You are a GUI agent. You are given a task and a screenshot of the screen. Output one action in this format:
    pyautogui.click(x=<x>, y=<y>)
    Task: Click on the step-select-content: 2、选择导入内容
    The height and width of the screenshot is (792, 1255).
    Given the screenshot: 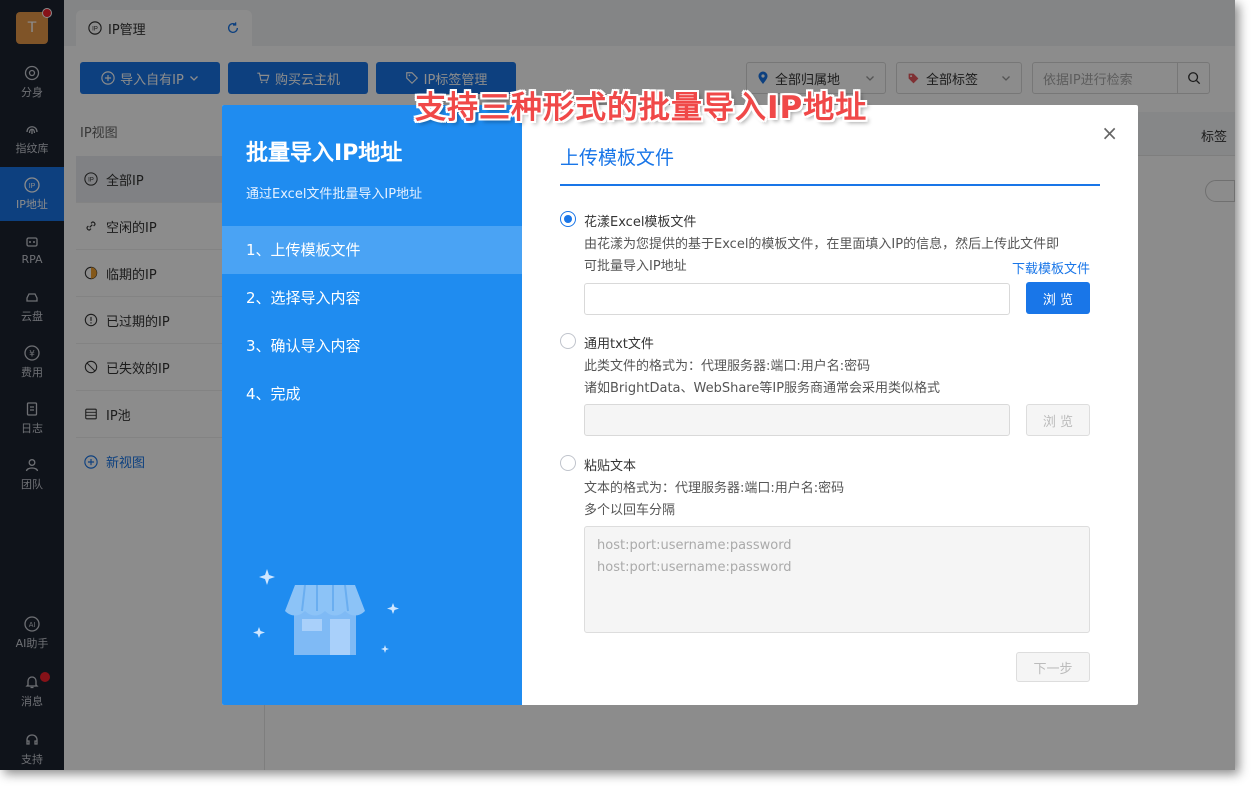 What is the action you would take?
    pyautogui.click(x=303, y=298)
    